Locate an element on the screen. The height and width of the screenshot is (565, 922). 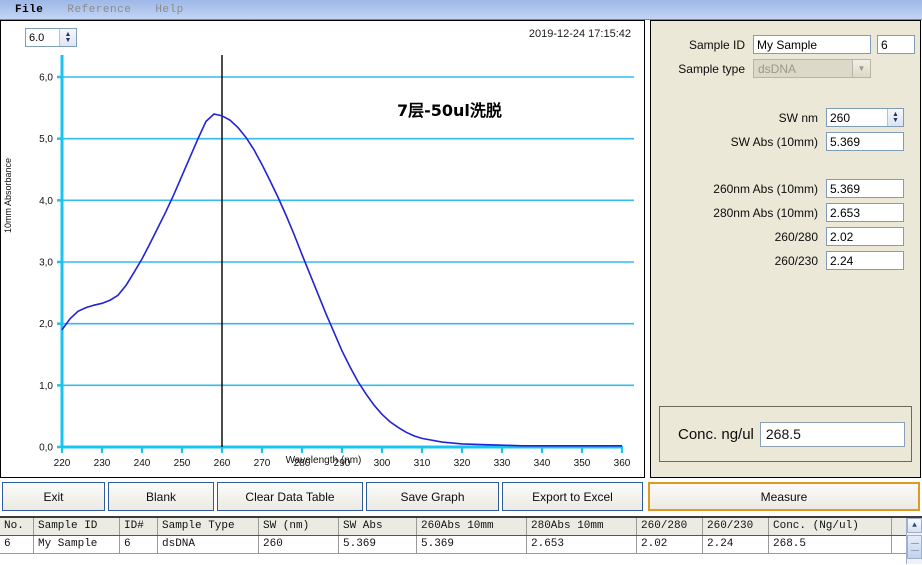
clear-data-table-button: Clear Data Table is located at coordinates (290, 496).